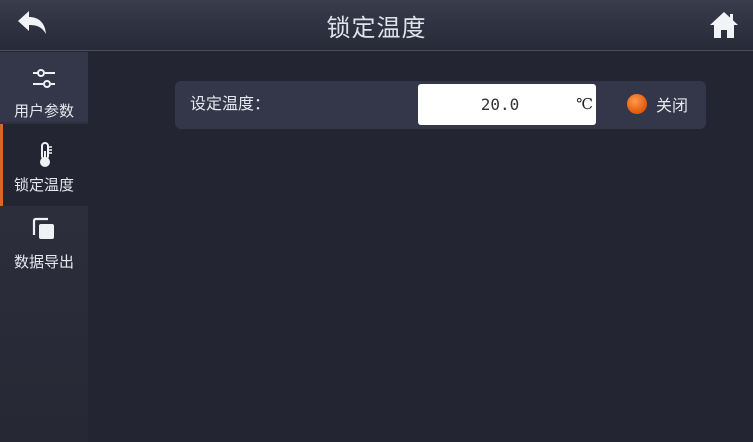 The image size is (753, 442). I want to click on home-icon, so click(724, 25).